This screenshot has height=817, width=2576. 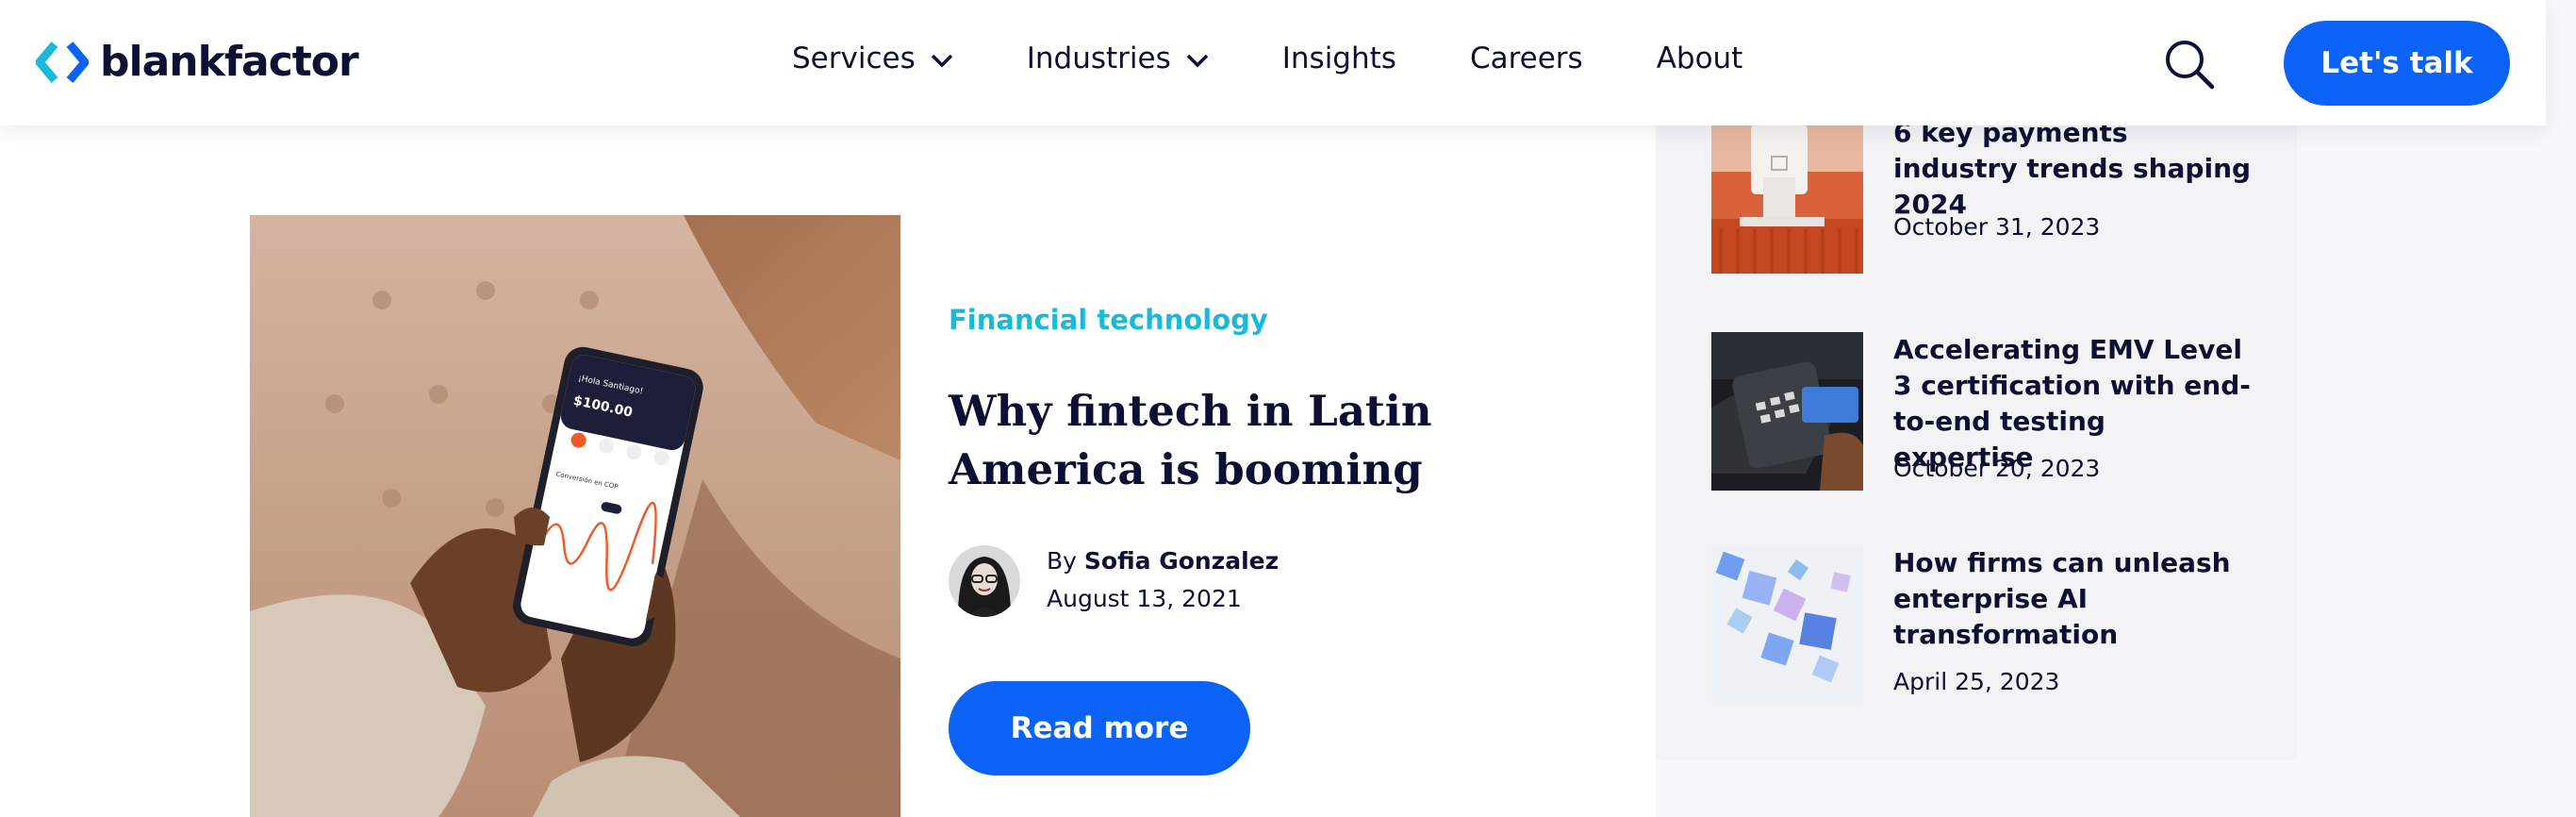 I want to click on related-post-date: October 31, 2023, so click(x=1997, y=227).